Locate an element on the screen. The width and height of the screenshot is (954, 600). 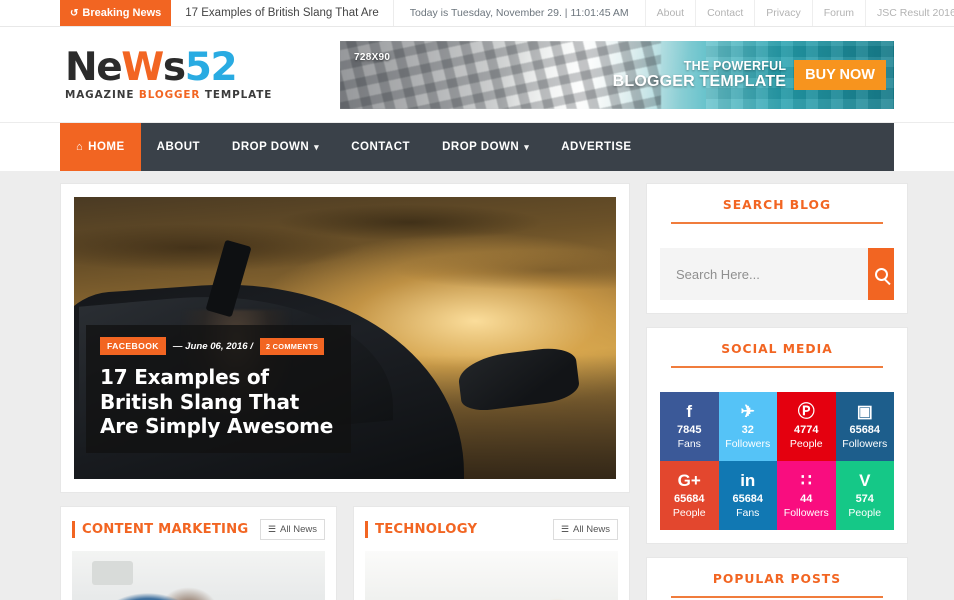
logo-part-w: W is located at coordinates (142, 67).